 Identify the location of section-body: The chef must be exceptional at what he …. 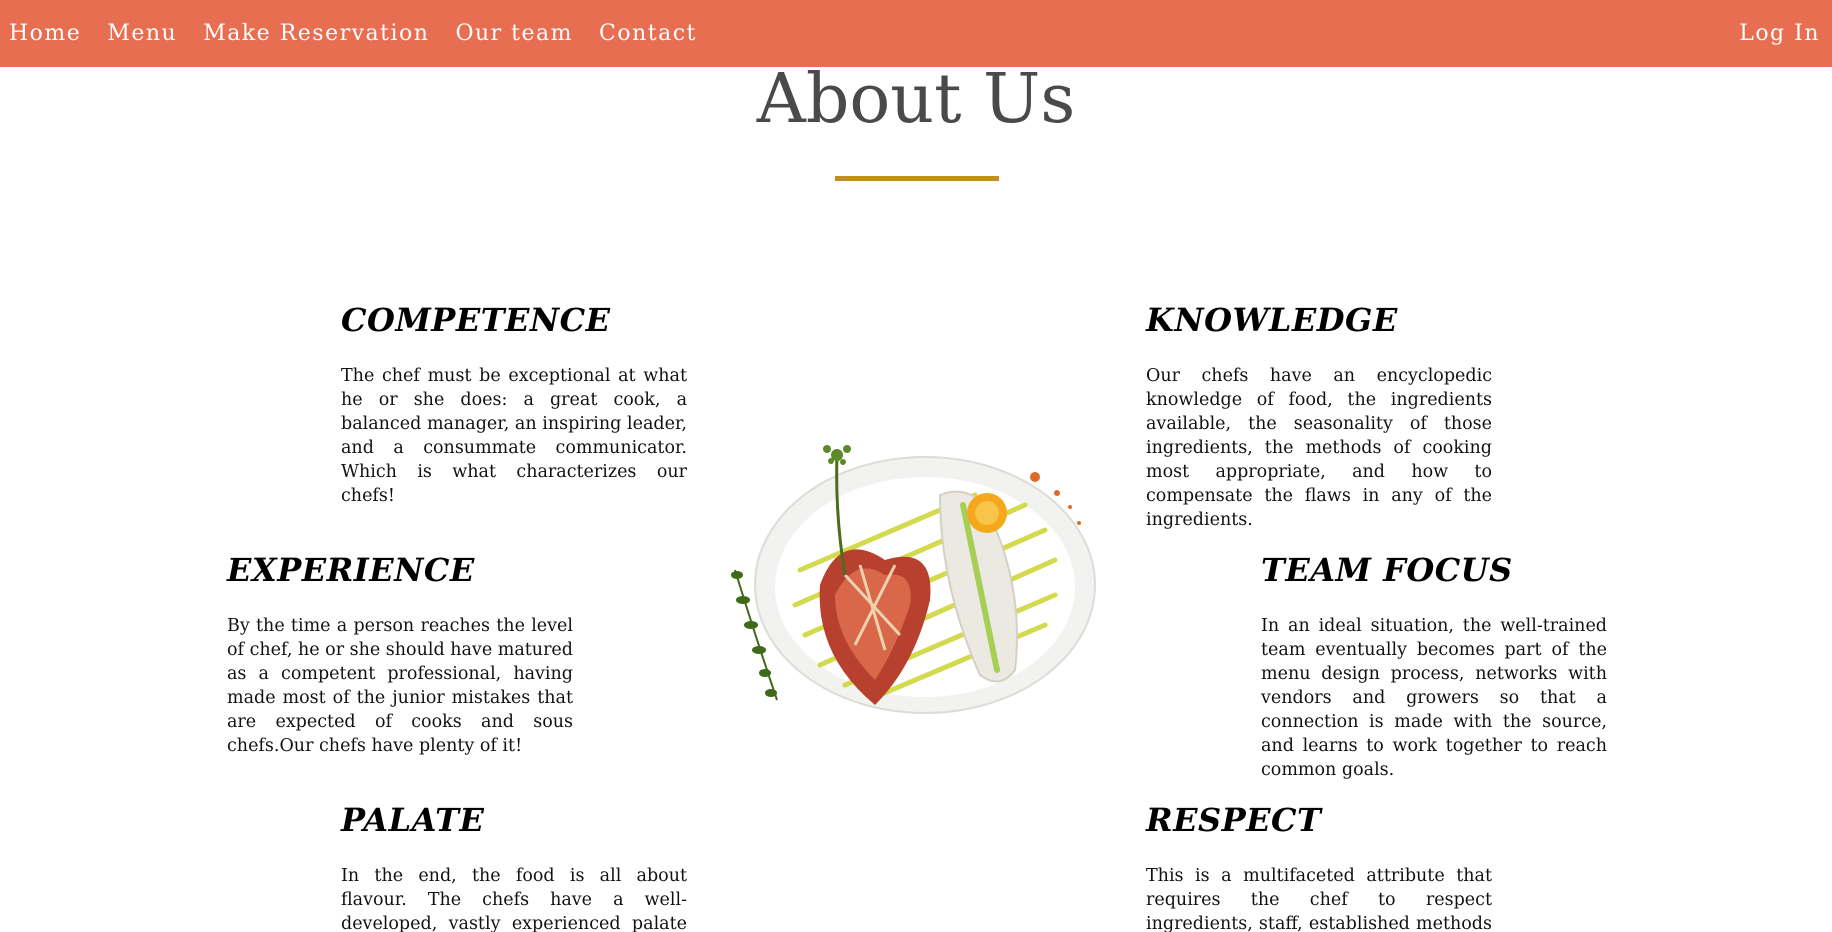
(514, 436).